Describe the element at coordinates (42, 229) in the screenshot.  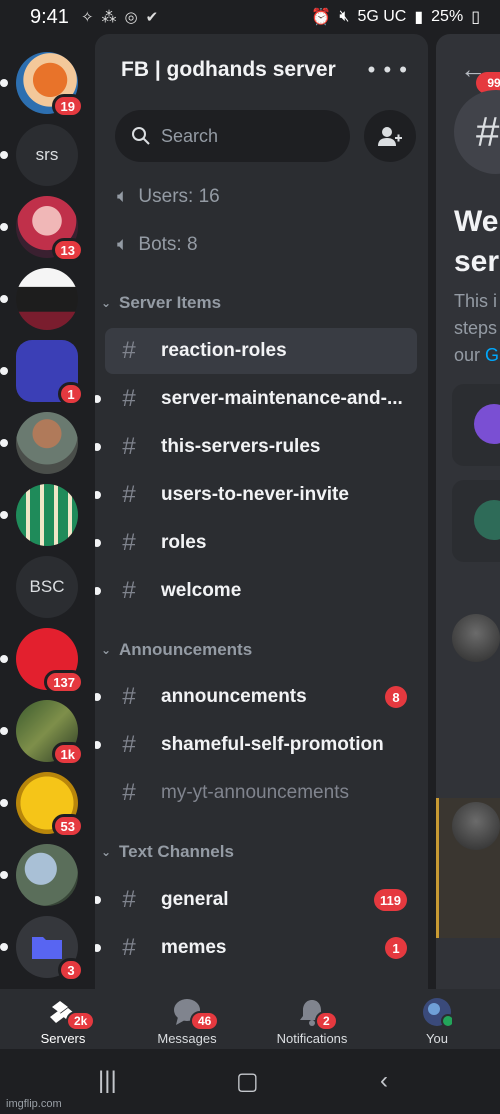
I see `server-icon-red-anime: 13` at that location.